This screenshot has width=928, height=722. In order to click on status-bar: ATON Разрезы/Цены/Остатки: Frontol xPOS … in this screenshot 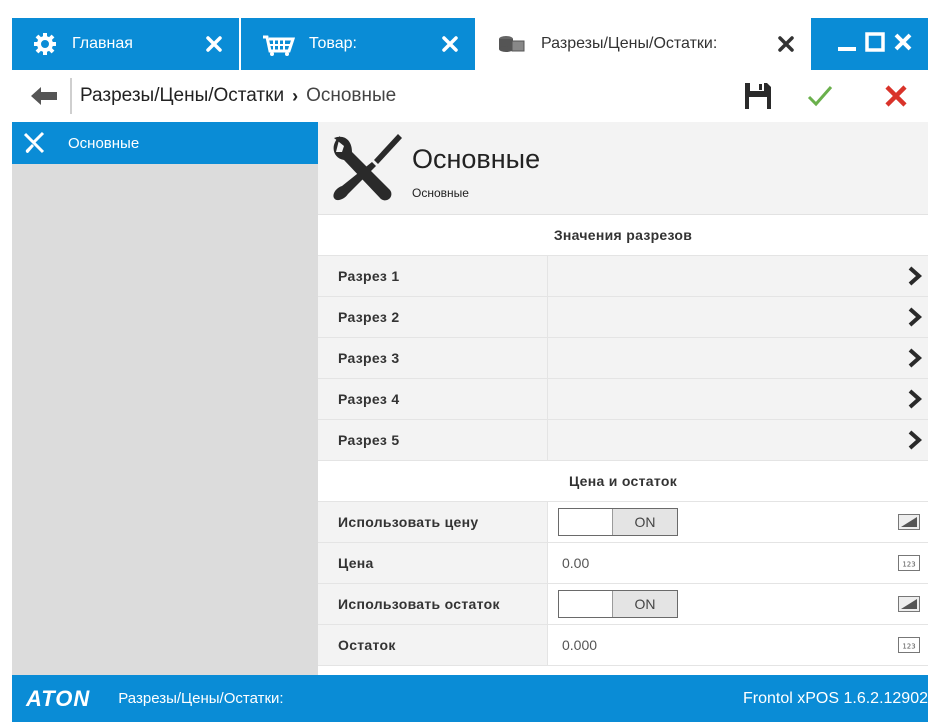, I will do `click(470, 698)`.